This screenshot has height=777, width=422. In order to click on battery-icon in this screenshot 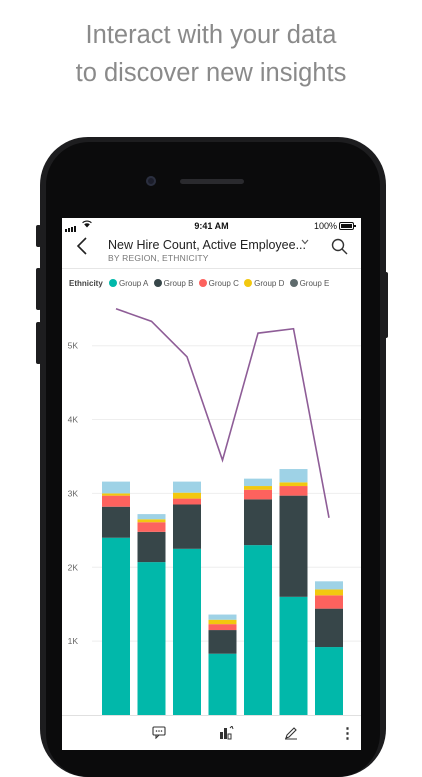, I will do `click(347, 226)`.